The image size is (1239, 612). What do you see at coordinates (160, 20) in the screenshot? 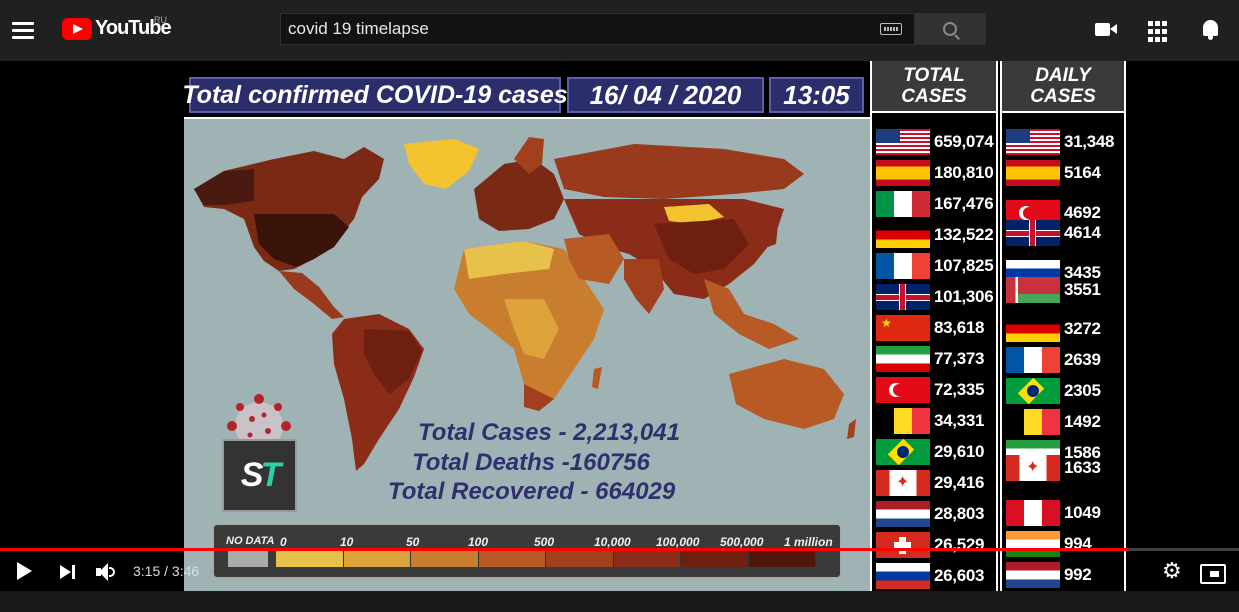
I see `region-code: RU` at bounding box center [160, 20].